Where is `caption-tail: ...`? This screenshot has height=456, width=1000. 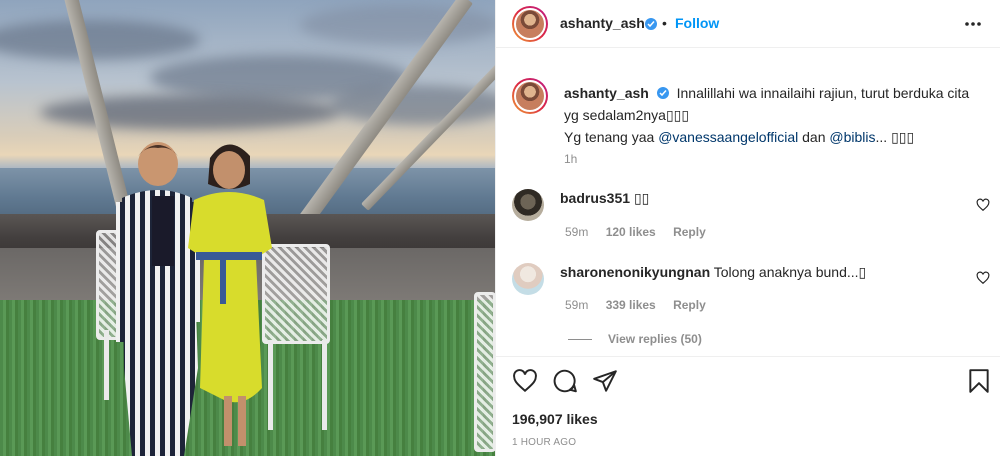 caption-tail: ... is located at coordinates (883, 137).